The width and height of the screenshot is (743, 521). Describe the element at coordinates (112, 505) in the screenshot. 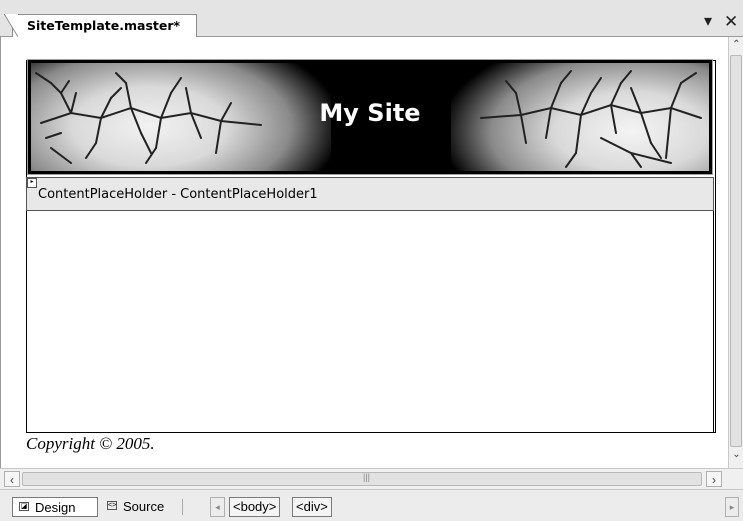

I see `source-view-icon: <>` at that location.